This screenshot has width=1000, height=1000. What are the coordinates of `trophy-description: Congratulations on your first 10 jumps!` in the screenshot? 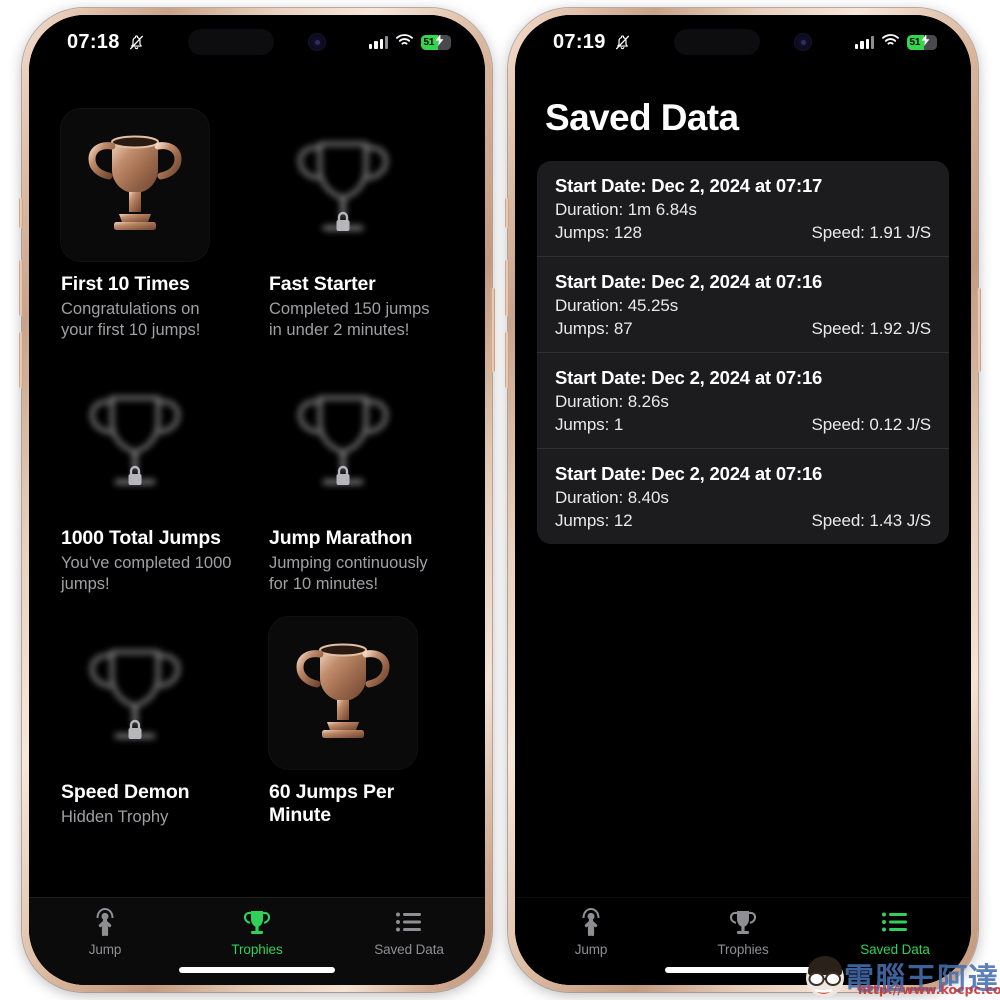 It's located at (131, 320).